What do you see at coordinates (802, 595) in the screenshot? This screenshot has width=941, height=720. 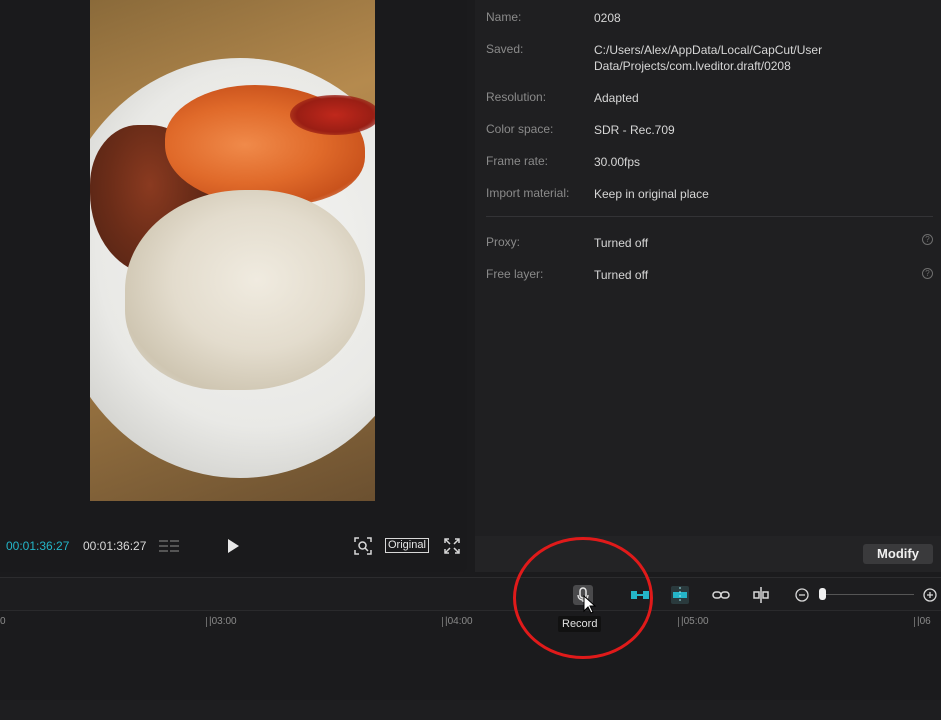 I see `zoom-out-icon` at bounding box center [802, 595].